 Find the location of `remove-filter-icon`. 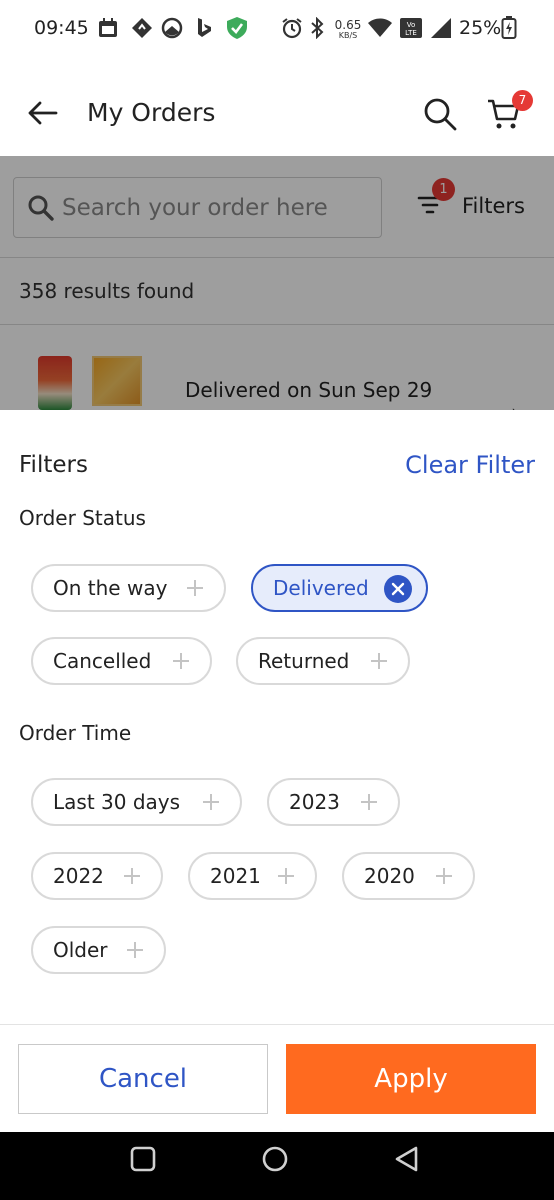

remove-filter-icon is located at coordinates (398, 589).